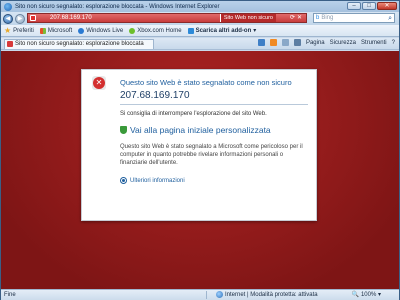 Image resolution: width=400 pixels, height=300 pixels. I want to click on go-home-label: Vai alla pagina iniziale personalizzata, so click(200, 130).